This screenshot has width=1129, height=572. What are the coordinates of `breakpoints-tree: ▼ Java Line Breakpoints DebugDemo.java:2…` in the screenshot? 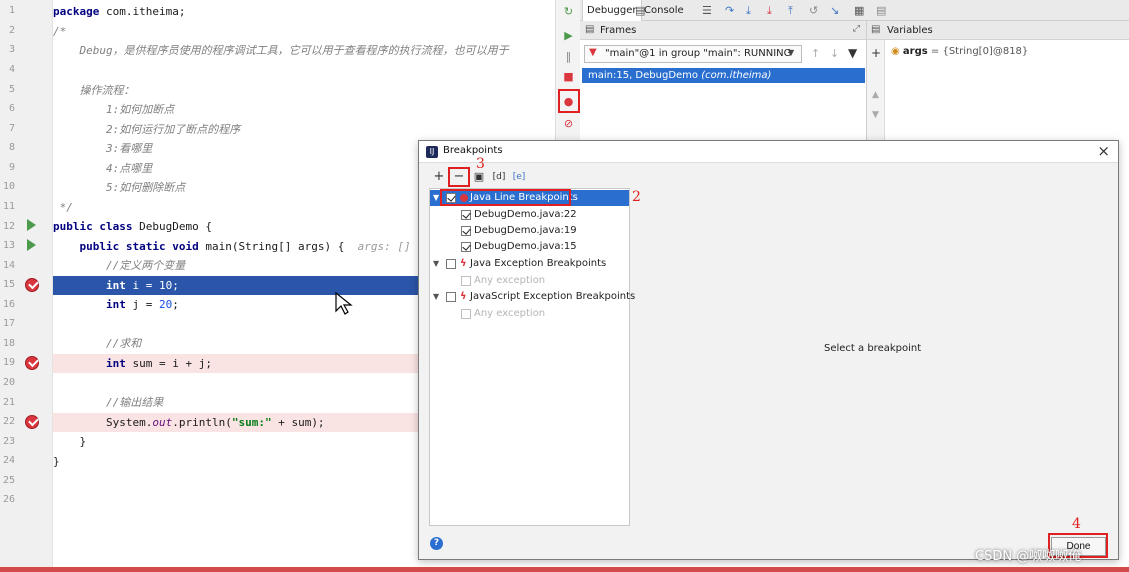 It's located at (532, 357).